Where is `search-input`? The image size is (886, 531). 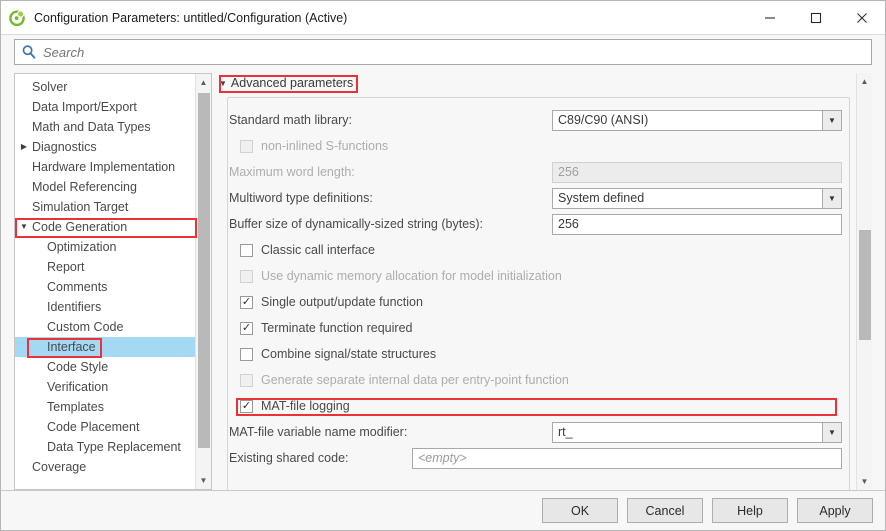
search-input is located at coordinates (454, 52).